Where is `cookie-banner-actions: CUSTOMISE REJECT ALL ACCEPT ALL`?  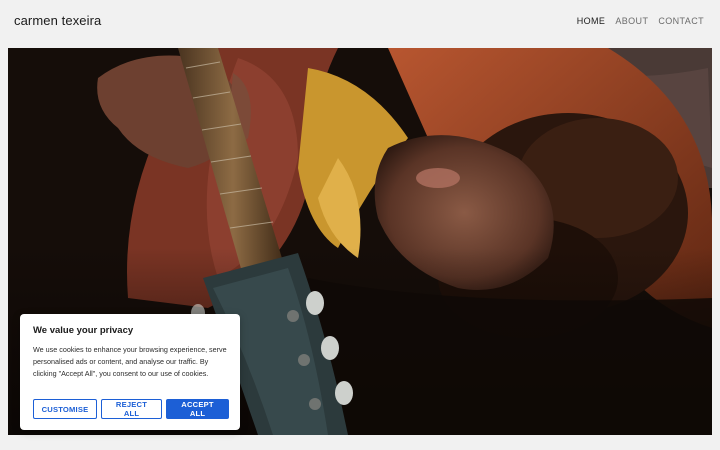 cookie-banner-actions: CUSTOMISE REJECT ALL ACCEPT ALL is located at coordinates (131, 409).